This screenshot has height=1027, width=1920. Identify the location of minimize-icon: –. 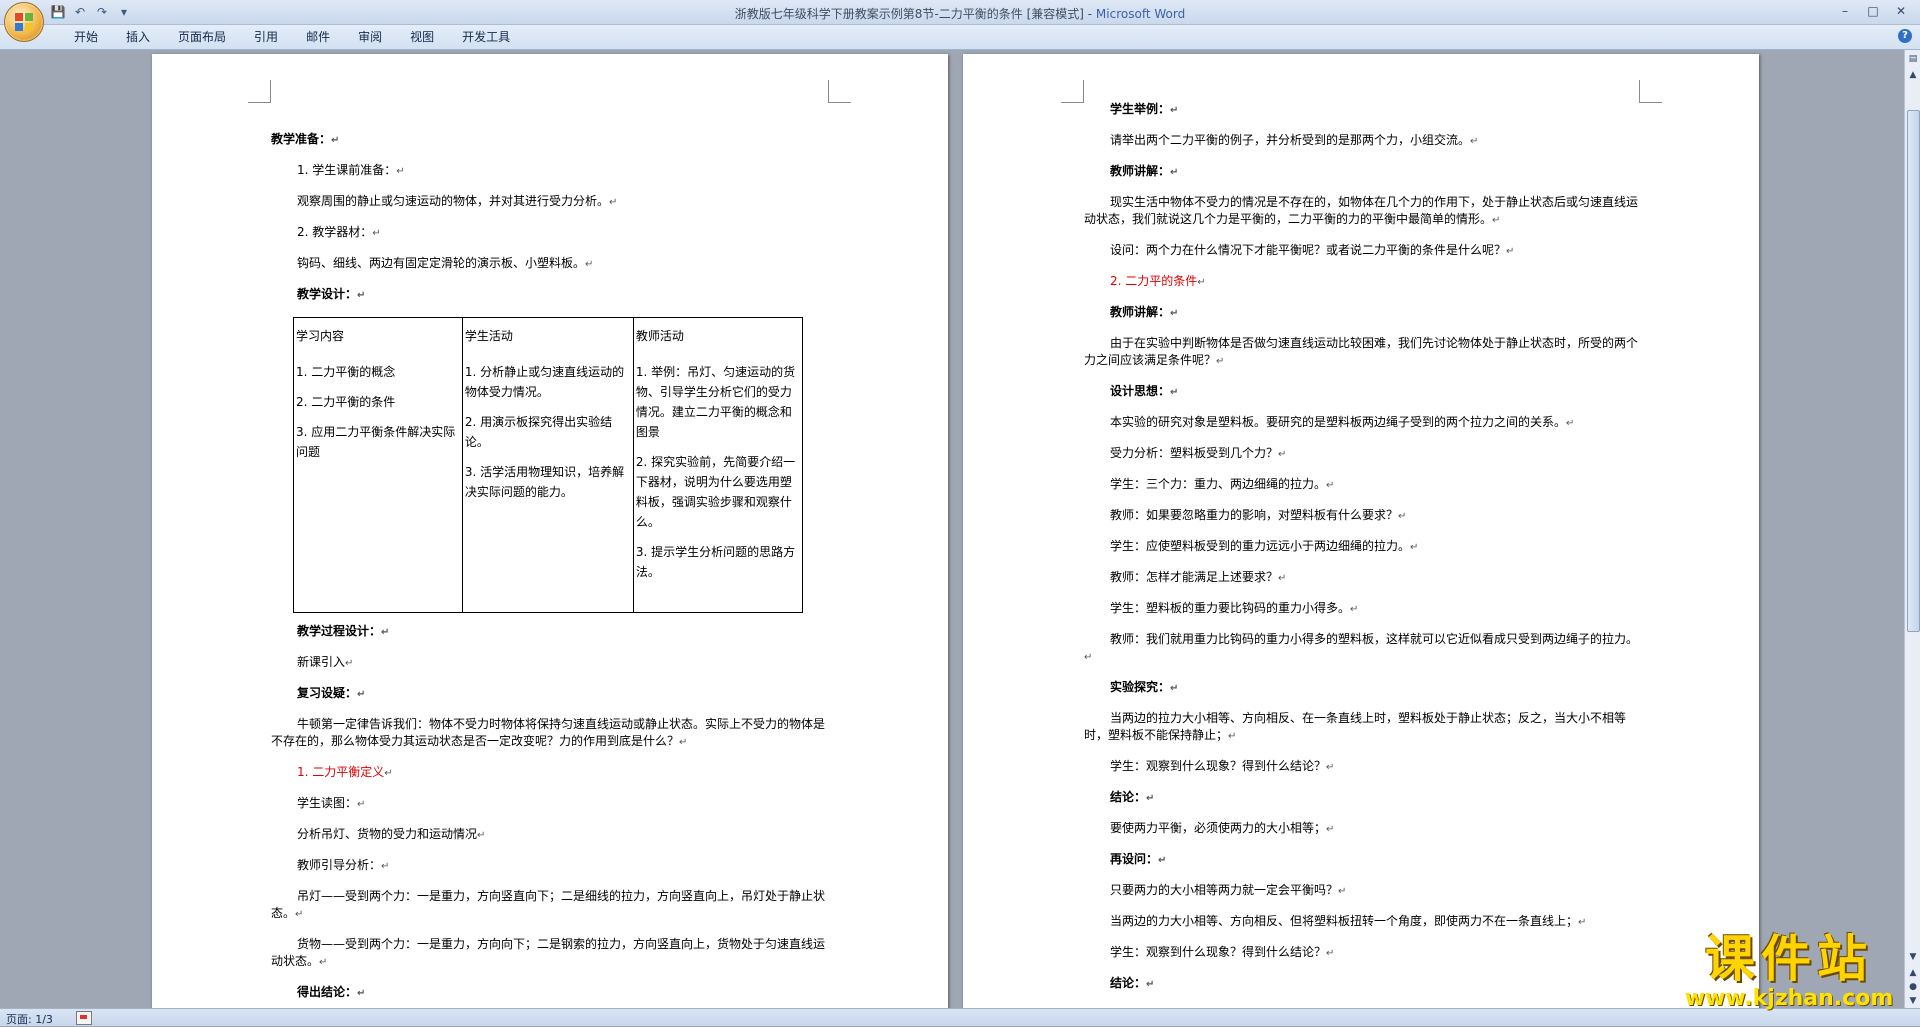
(1845, 11).